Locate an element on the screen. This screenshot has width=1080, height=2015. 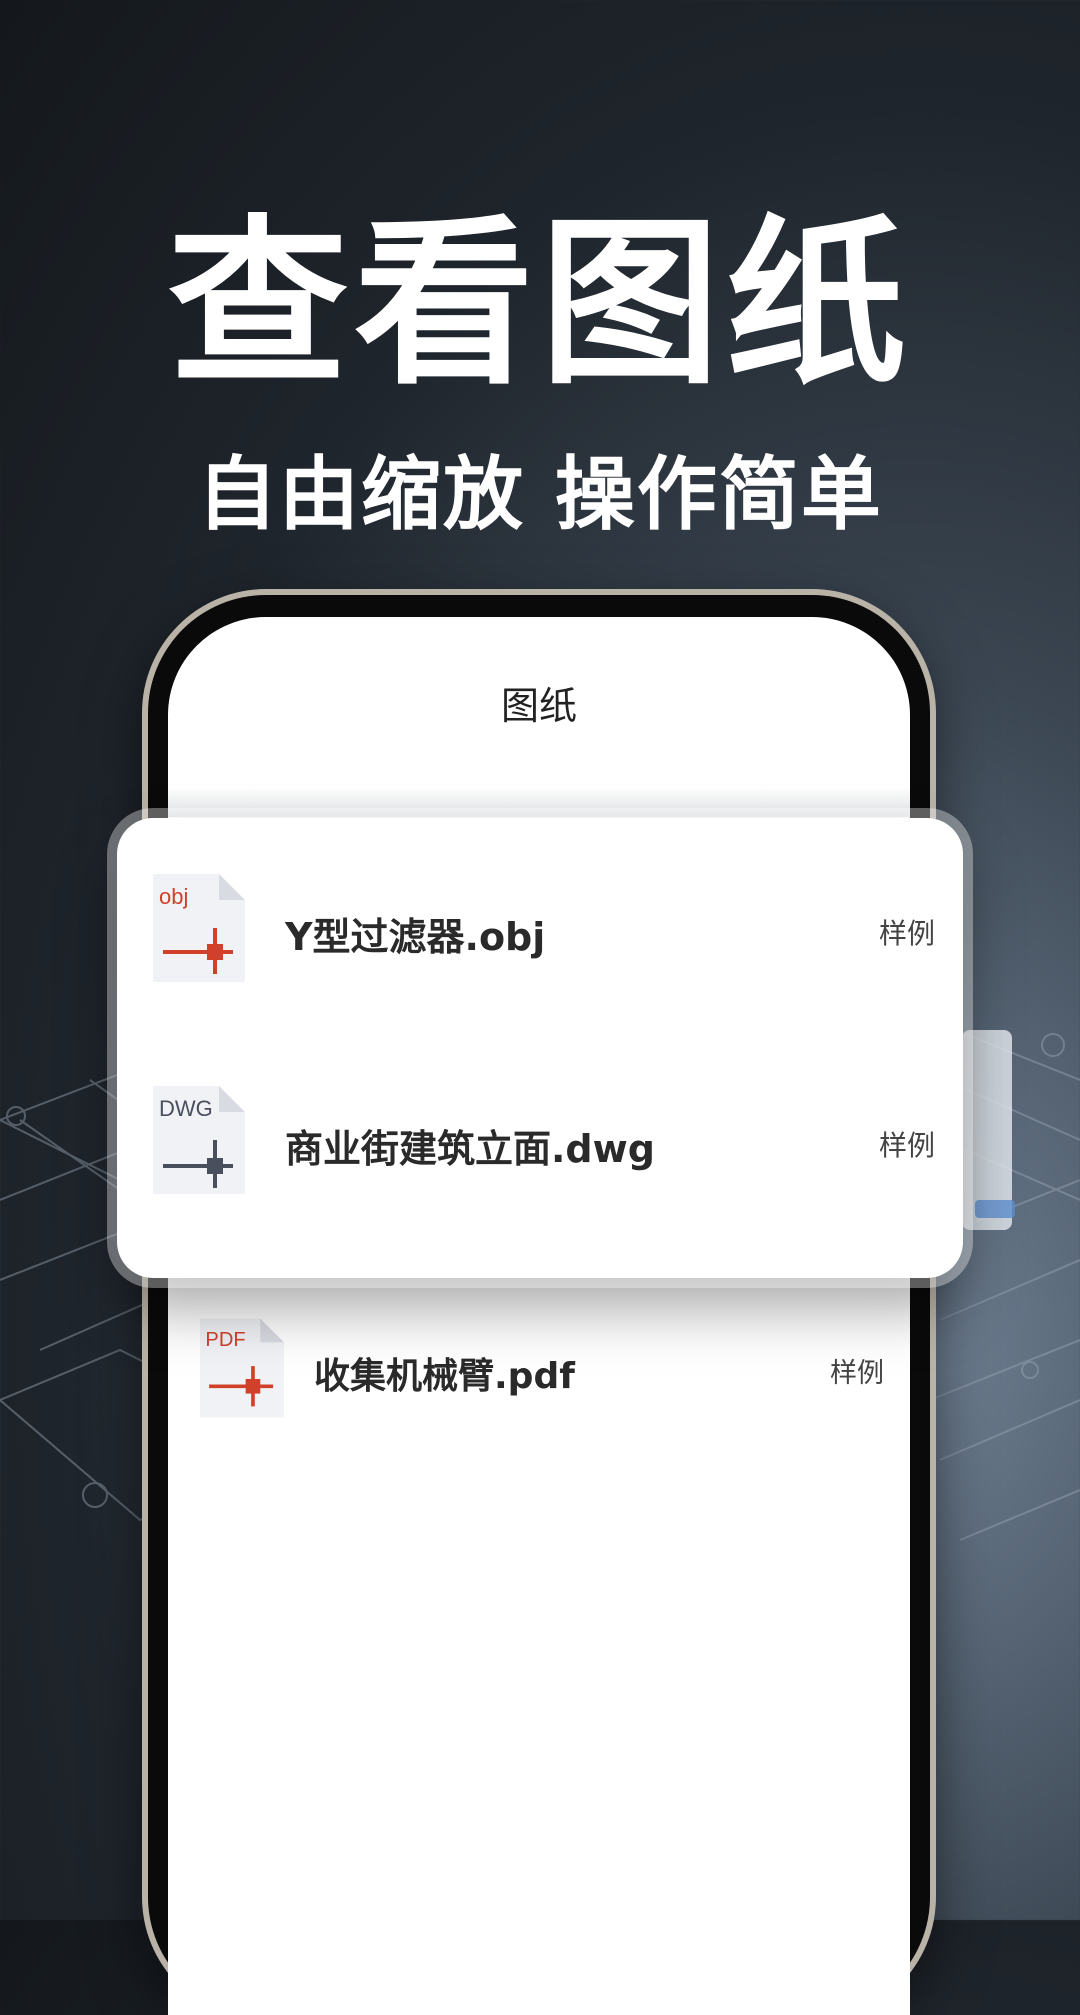
svg-text: PDF is located at coordinates (225, 1340).